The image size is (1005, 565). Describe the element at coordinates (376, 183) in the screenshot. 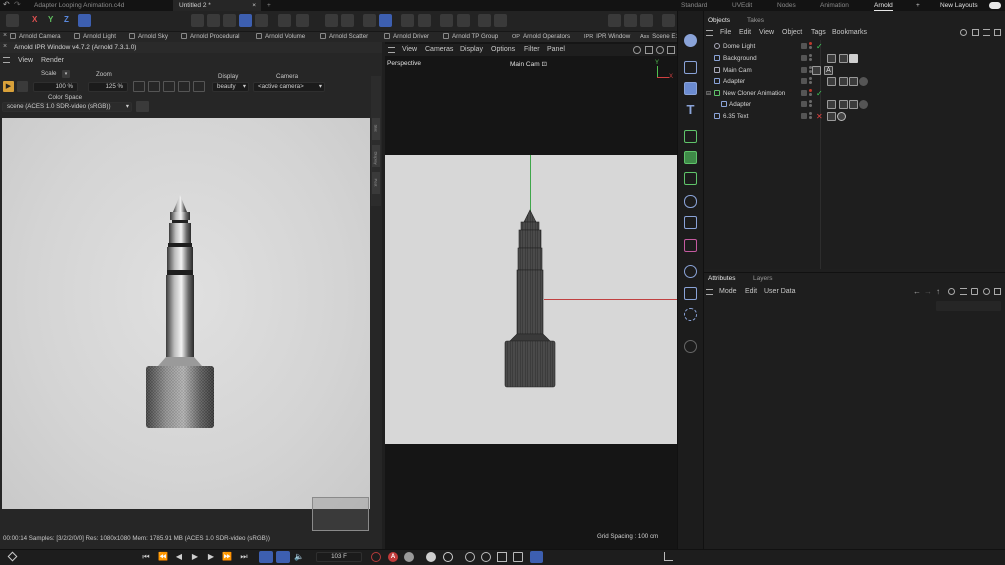

I see `ipr-side-tab-post: Post` at that location.